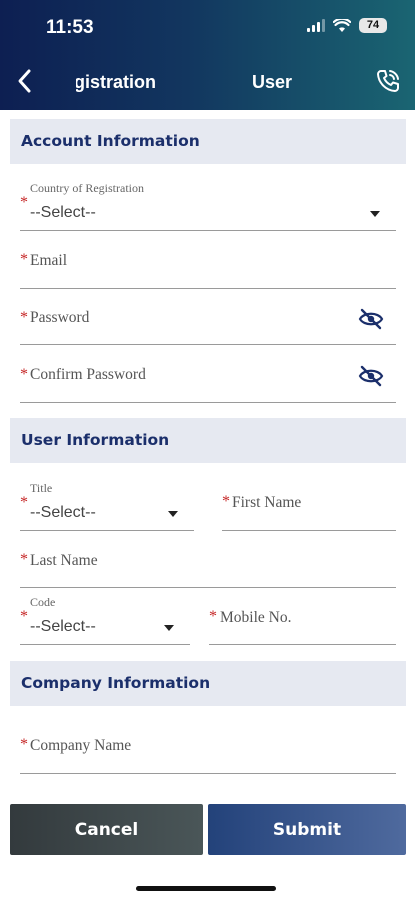 Image resolution: width=415 pixels, height=900 pixels. What do you see at coordinates (70, 27) in the screenshot?
I see `status-time: 11:53` at bounding box center [70, 27].